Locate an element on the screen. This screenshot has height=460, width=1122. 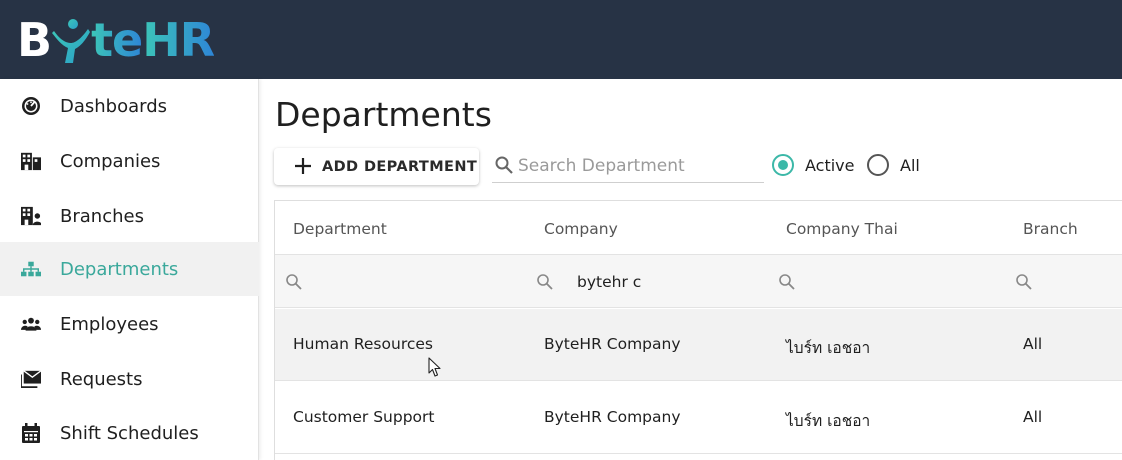
cell-department: Customer Support is located at coordinates (364, 417).